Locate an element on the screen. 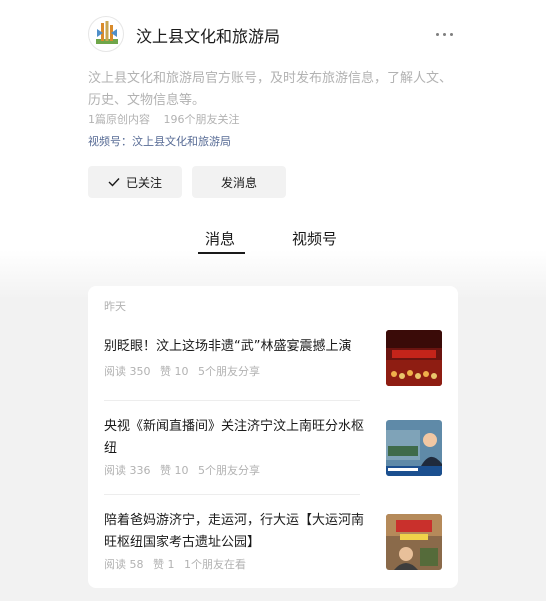 The image size is (546, 601). account-description: 汶上县文化和旅游局官方账号，及时发布旅游信息，了解人文、历史、文物信息等。 is located at coordinates (270, 89).